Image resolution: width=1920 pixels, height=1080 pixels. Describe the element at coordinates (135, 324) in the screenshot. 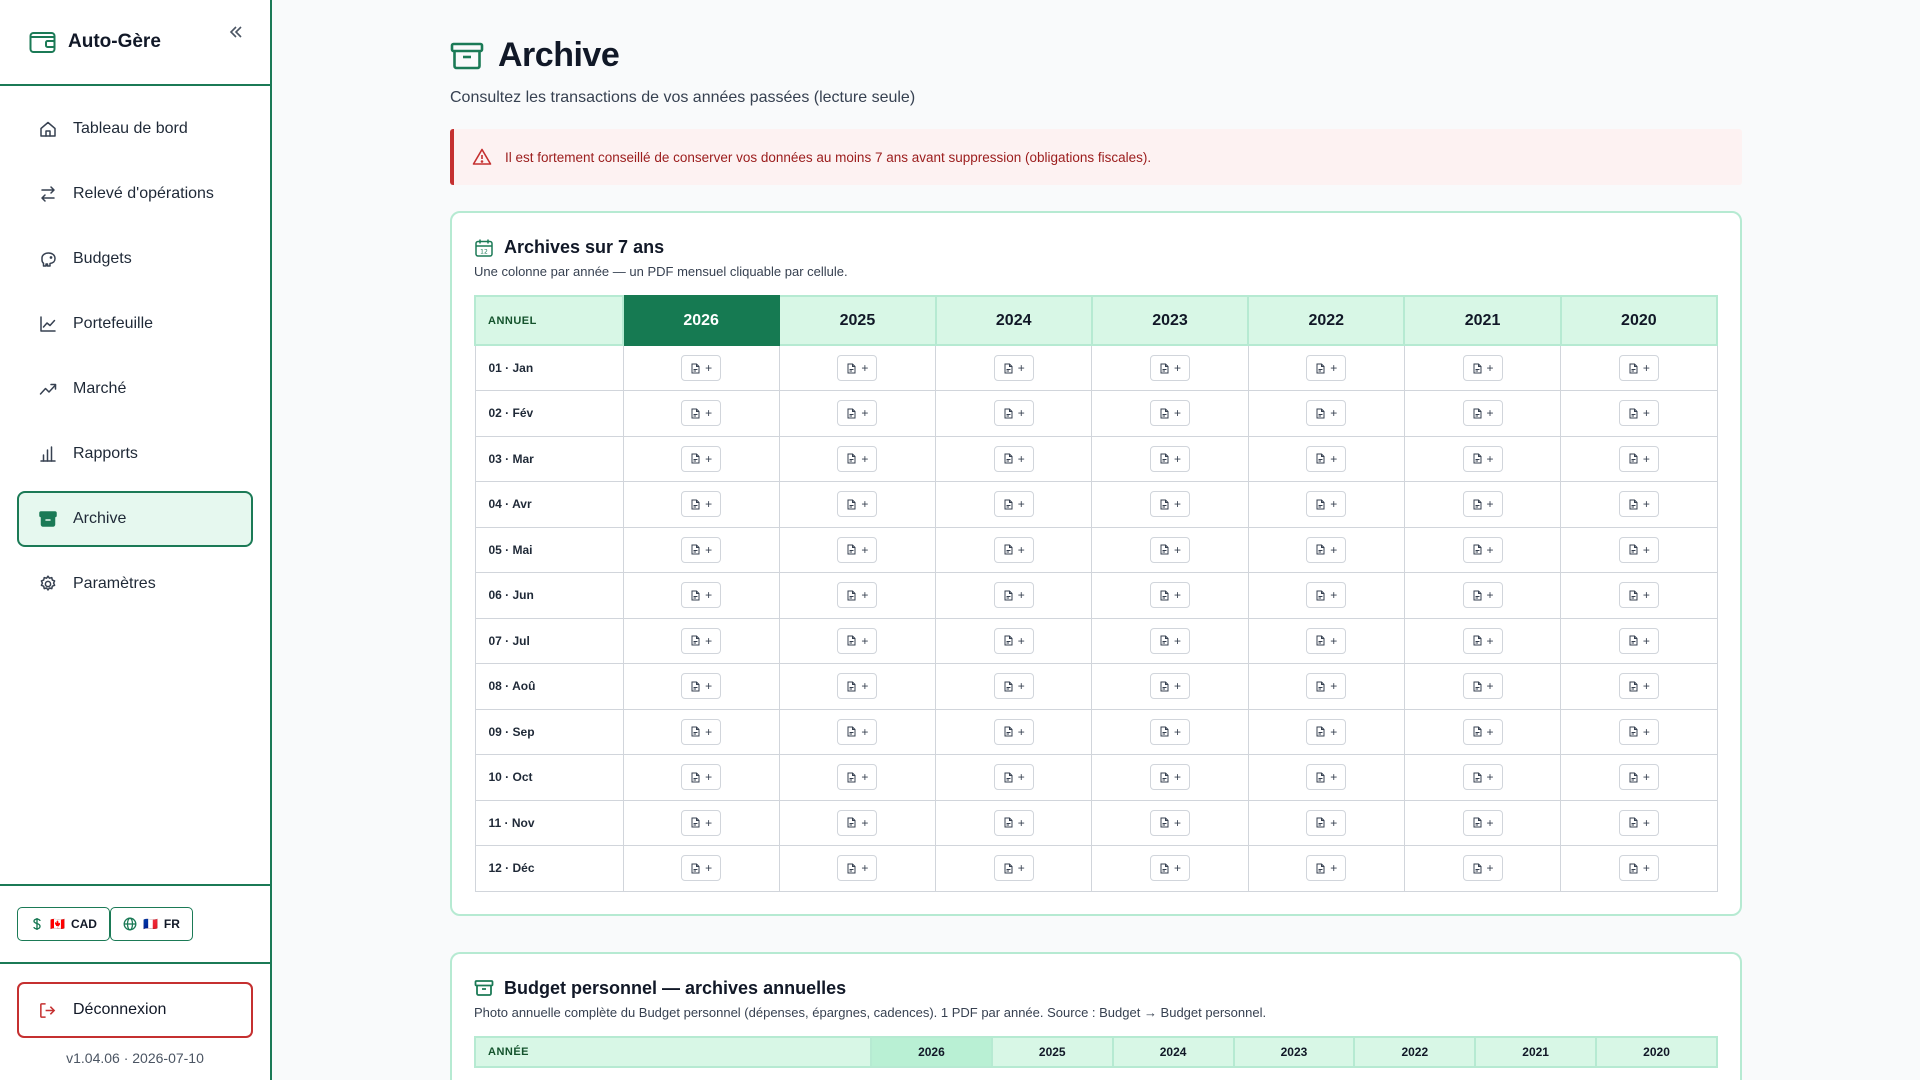

I see `sidebar-item-portefeuille: Portefeuille` at that location.